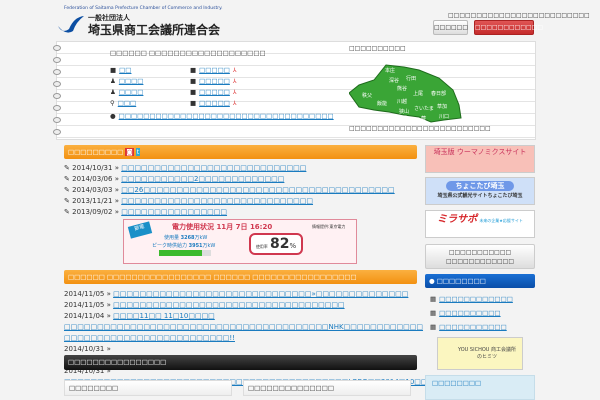 The height and width of the screenshot is (400, 600). I want to click on rss-icon: ◙, so click(129, 152).